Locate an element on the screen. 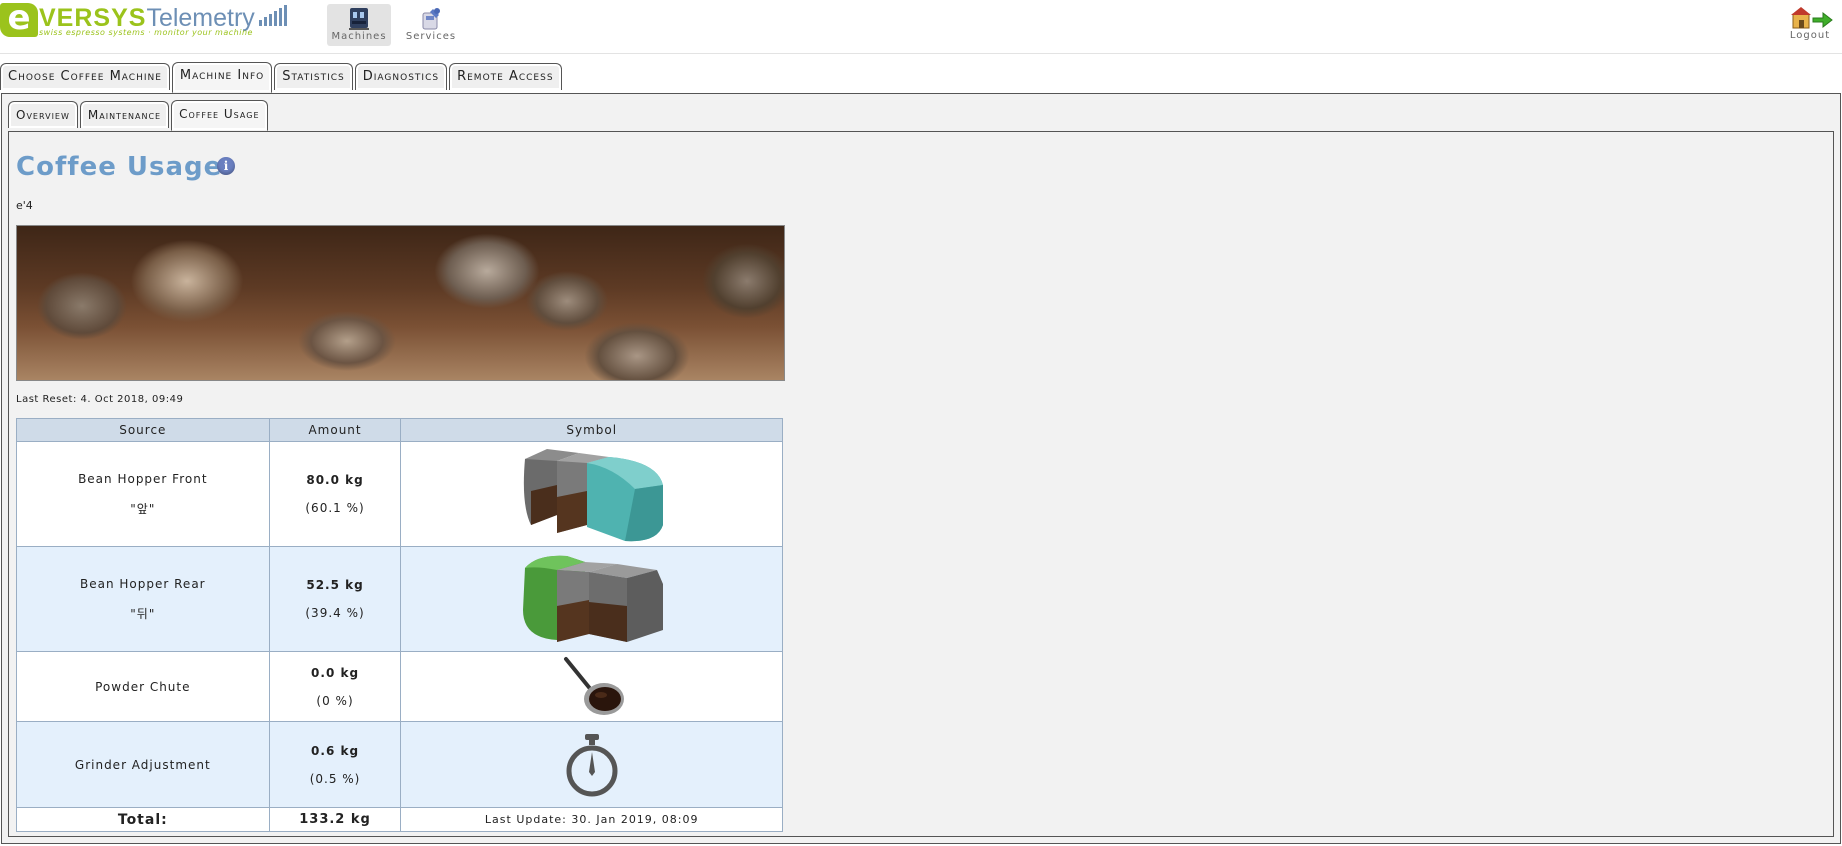  logo-e-mark: e is located at coordinates (19, 19).